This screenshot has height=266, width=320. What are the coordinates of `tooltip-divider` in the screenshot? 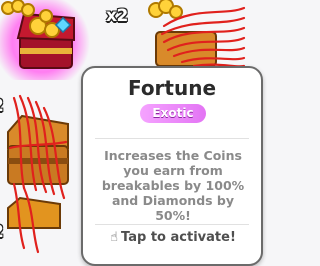 It's located at (172, 138).